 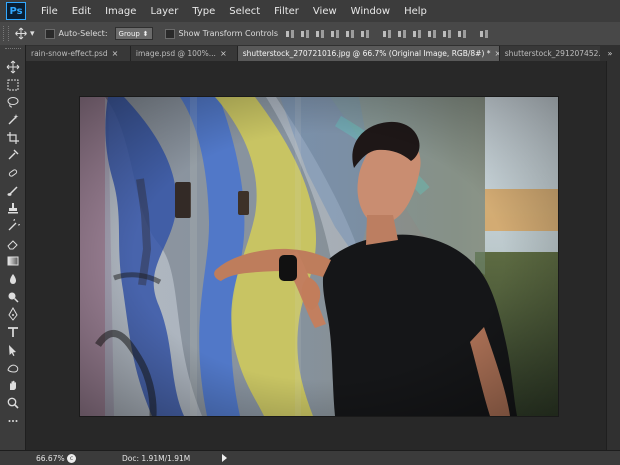 I want to click on history-brush-tool-icon, so click(x=13, y=226).